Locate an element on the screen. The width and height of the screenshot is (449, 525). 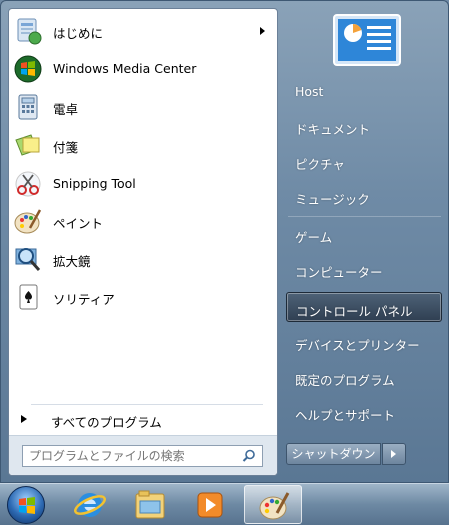
right-item-computer: コンピューター is located at coordinates (364, 269).